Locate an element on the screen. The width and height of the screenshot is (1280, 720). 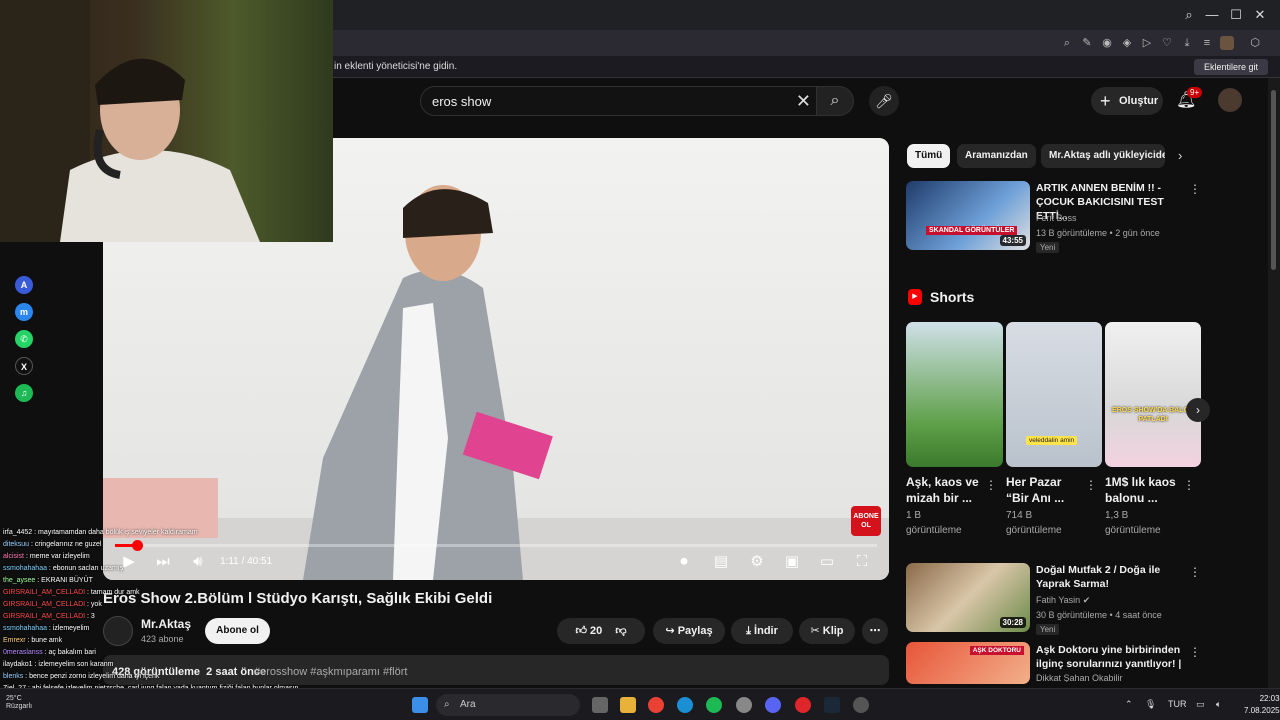
minimize-icon: — is located at coordinates (1212, 15).